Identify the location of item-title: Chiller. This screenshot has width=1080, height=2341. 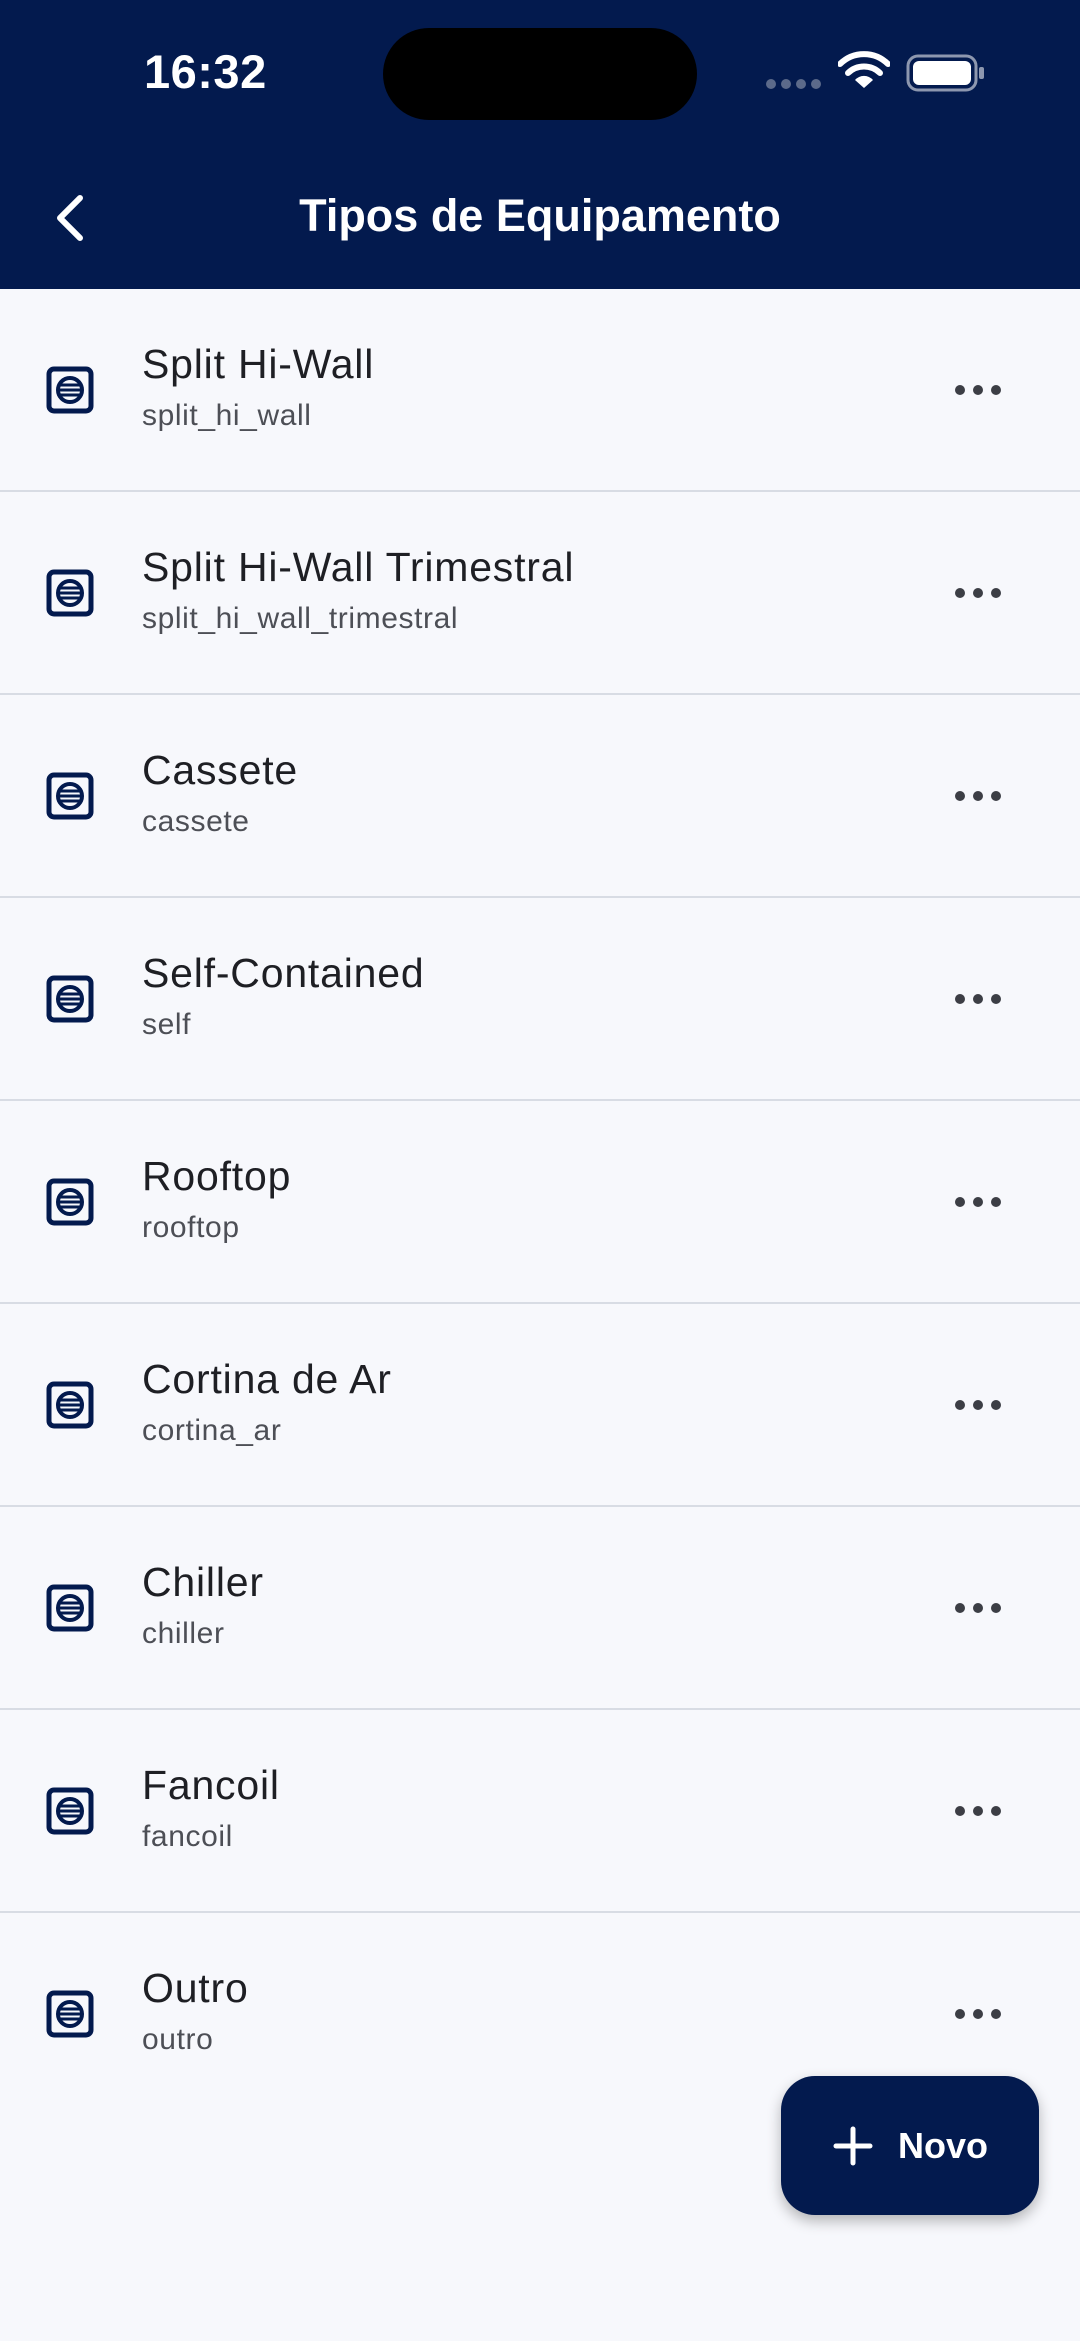
(203, 1582).